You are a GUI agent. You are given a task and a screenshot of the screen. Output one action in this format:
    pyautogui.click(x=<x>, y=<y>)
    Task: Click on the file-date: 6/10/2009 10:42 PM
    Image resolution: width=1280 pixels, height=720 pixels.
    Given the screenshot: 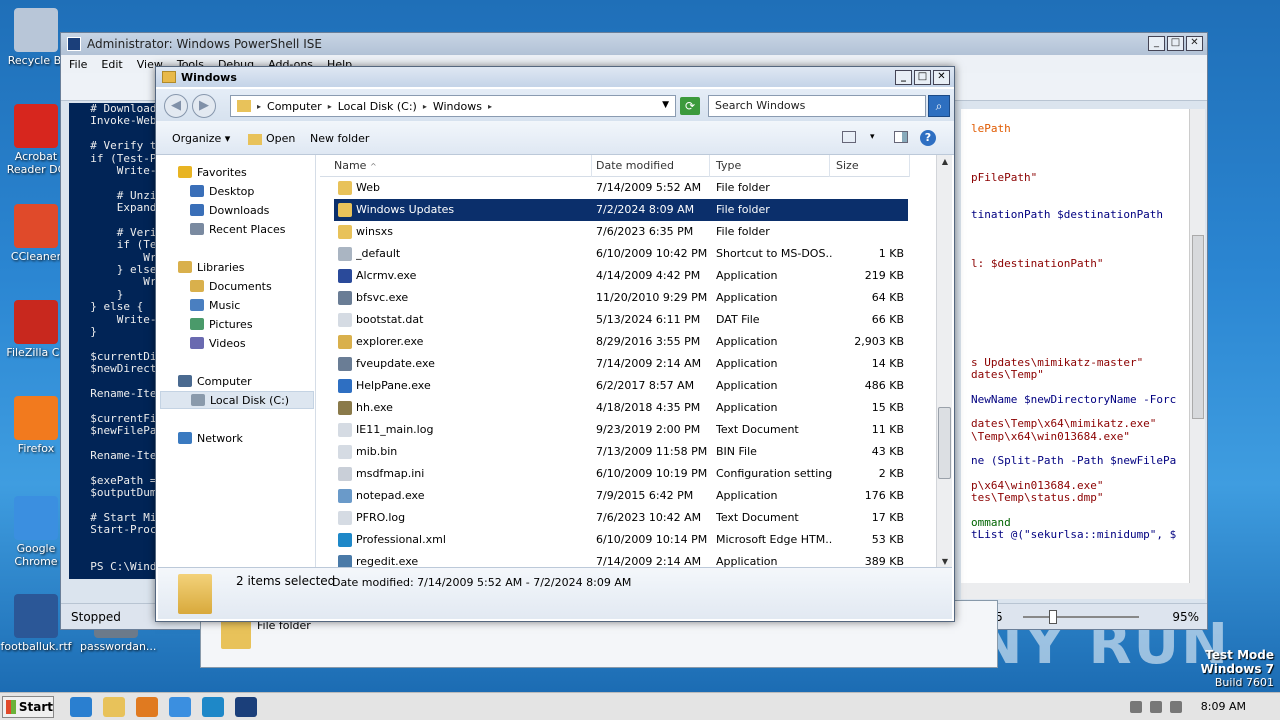 What is the action you would take?
    pyautogui.click(x=652, y=253)
    